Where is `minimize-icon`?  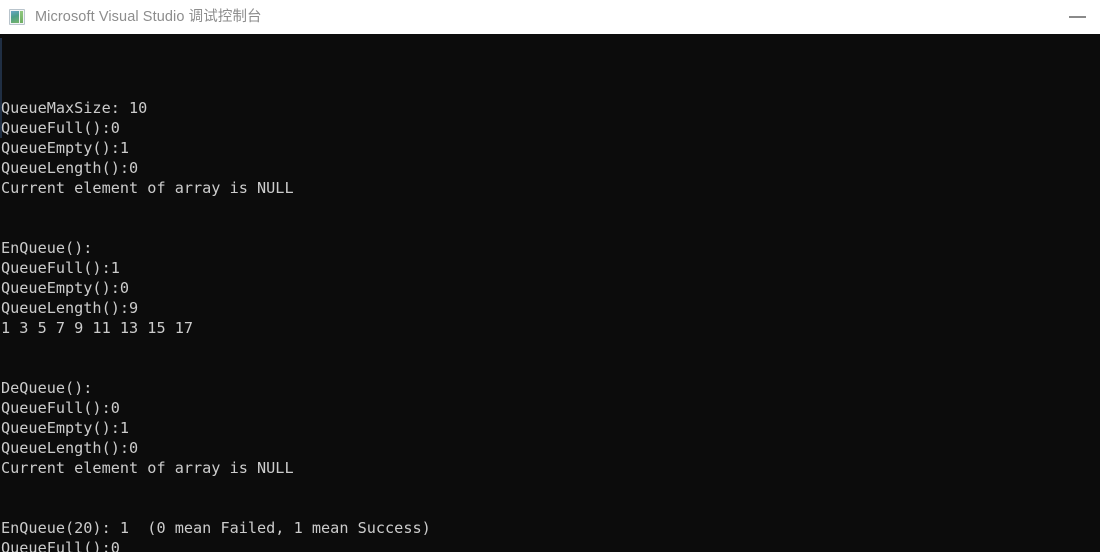
minimize-icon is located at coordinates (1077, 17).